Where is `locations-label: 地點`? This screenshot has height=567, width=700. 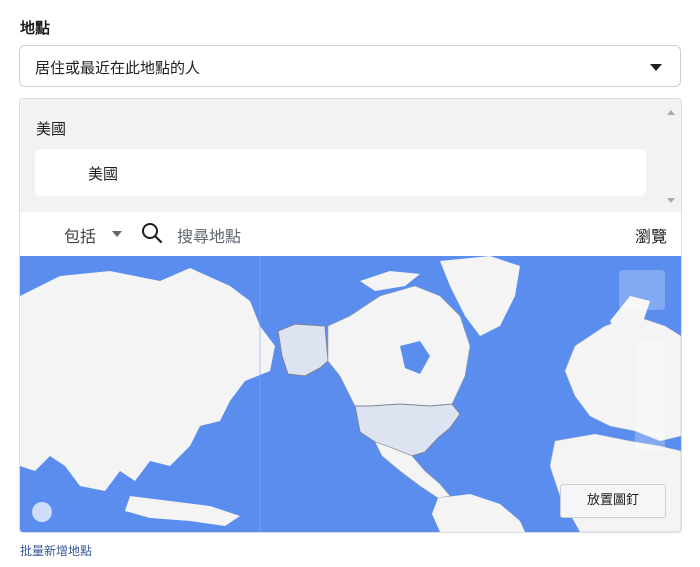
locations-label: 地點 is located at coordinates (35, 28).